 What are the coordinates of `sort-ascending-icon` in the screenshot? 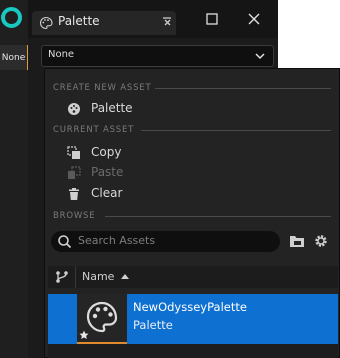 It's located at (125, 276).